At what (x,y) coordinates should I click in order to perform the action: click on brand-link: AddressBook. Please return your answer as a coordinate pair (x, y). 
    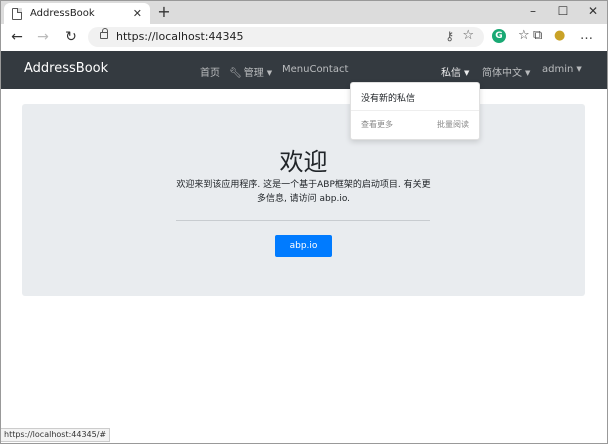
    Looking at the image, I should click on (66, 68).